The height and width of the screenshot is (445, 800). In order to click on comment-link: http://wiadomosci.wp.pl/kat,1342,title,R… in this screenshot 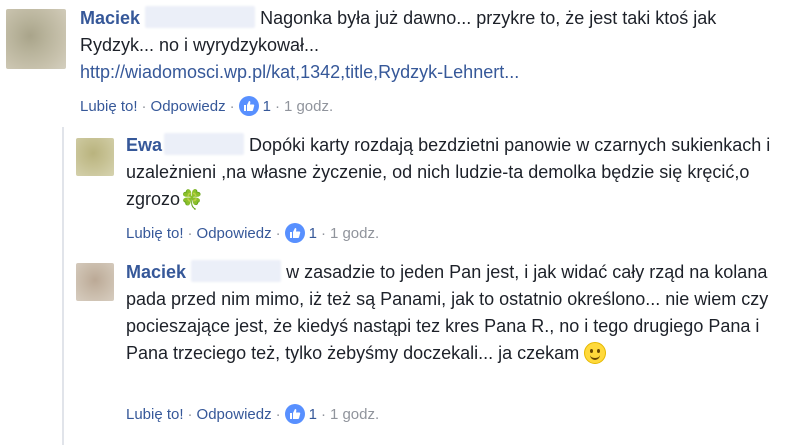, I will do `click(437, 72)`.